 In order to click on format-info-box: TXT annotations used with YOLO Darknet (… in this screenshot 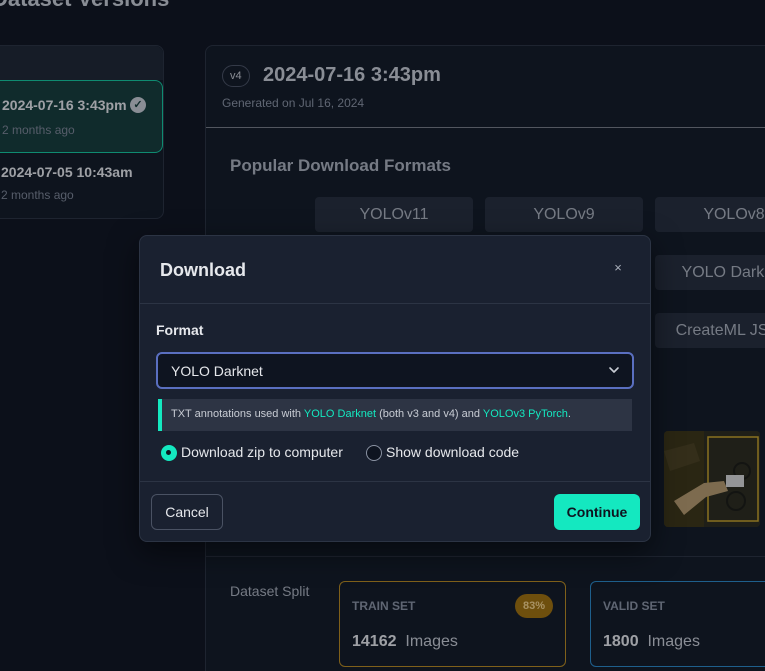, I will do `click(395, 415)`.